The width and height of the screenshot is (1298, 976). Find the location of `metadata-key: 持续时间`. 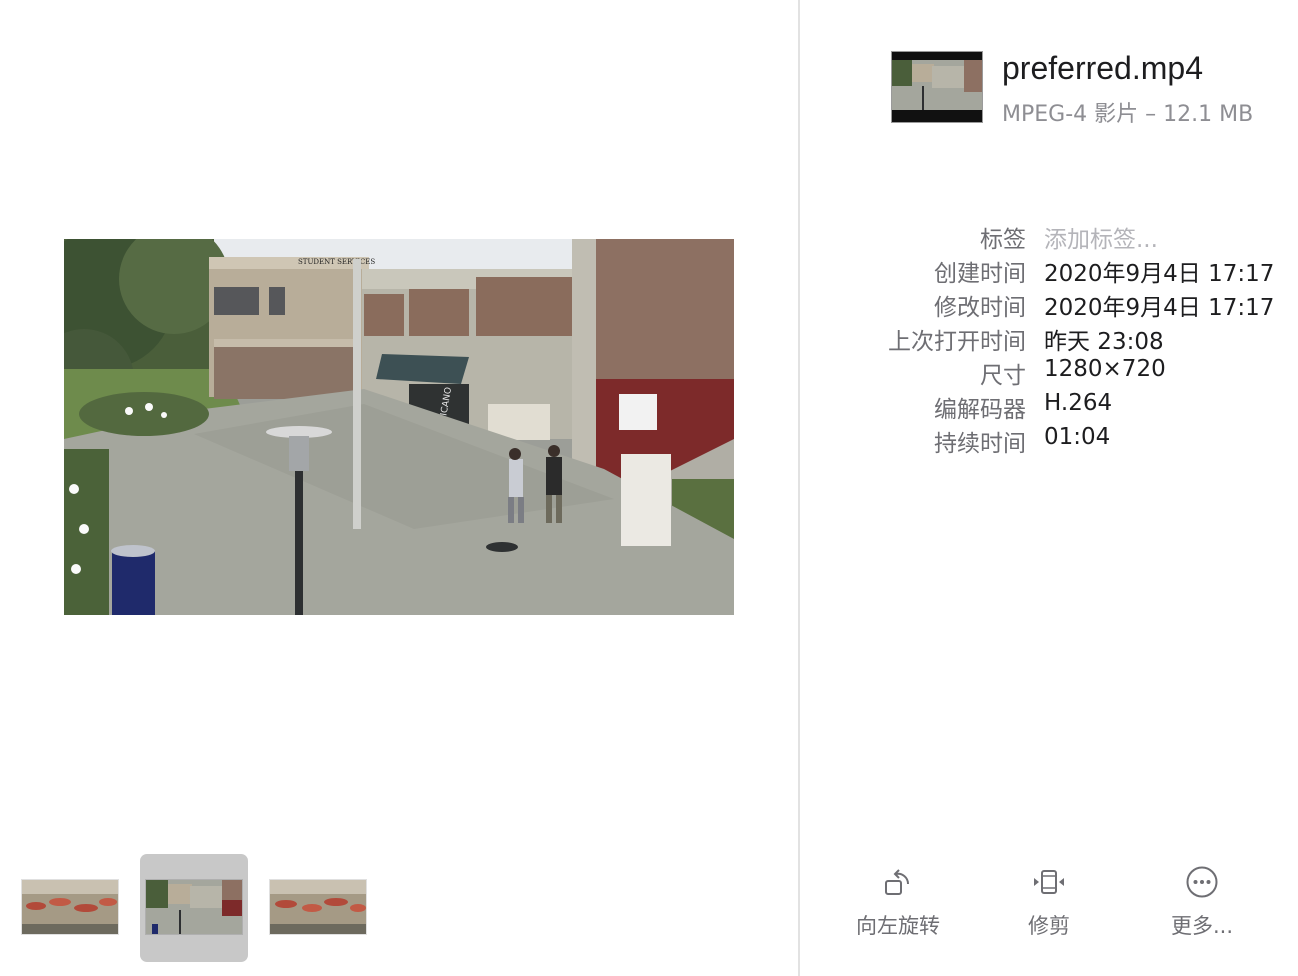

metadata-key: 持续时间 is located at coordinates (980, 444).